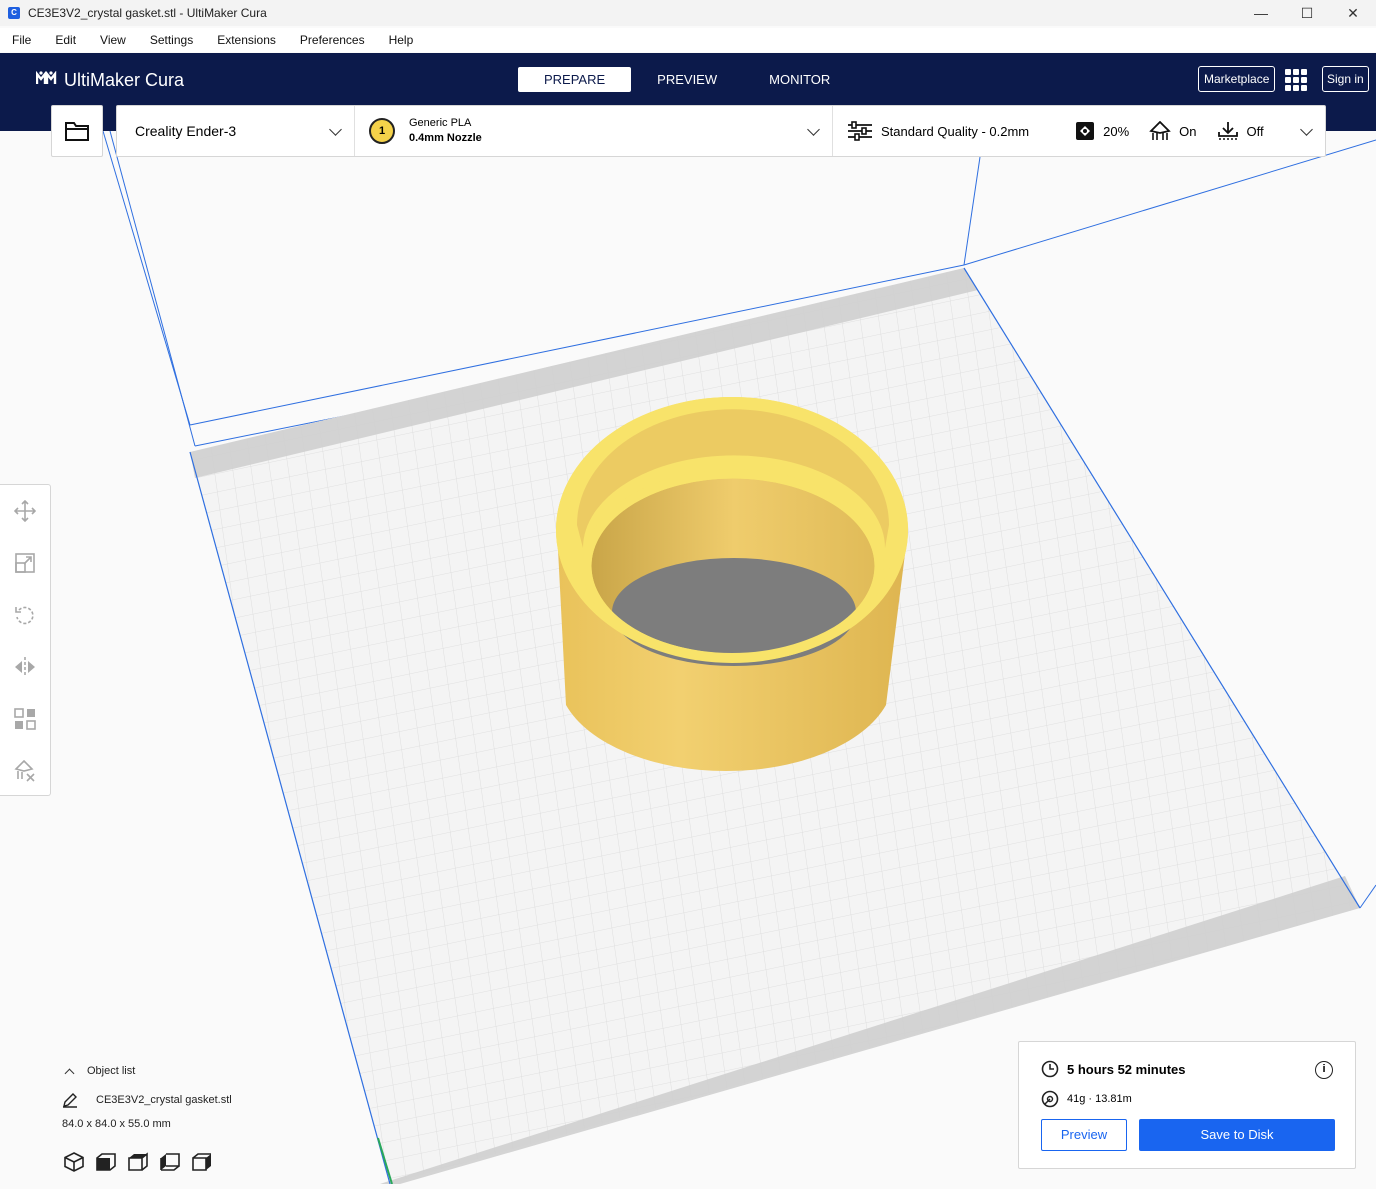  I want to click on object-dimensions: 84.0 x 84.0 x 55.0 mm, so click(116, 1124).